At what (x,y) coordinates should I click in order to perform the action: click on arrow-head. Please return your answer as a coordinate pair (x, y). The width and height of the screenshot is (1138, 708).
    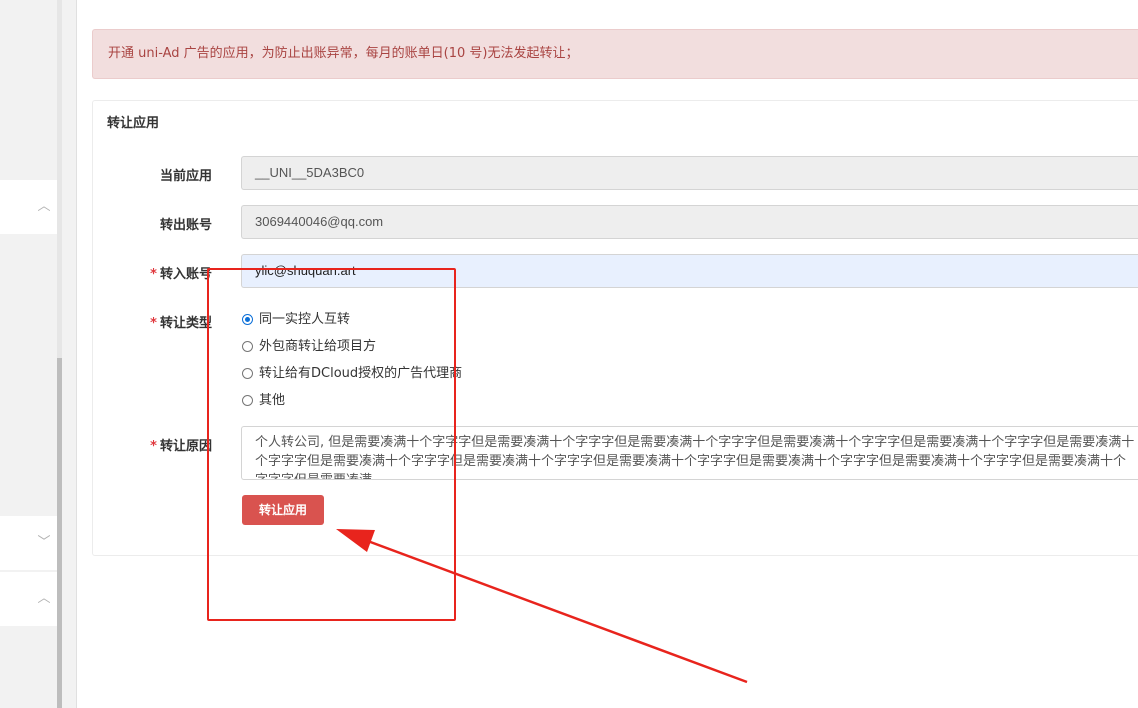
    Looking at the image, I should click on (355, 540).